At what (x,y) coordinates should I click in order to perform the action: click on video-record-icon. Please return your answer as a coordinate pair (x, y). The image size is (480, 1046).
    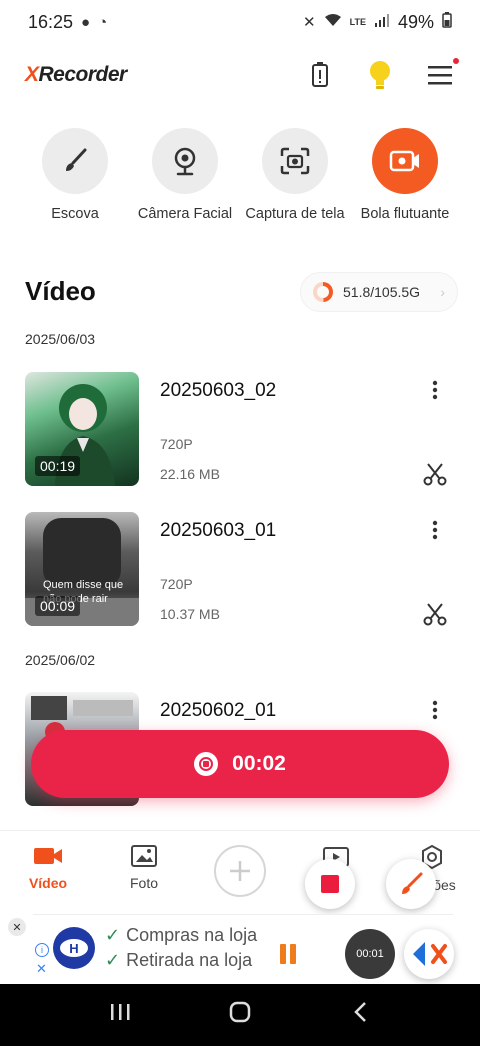
    Looking at the image, I should click on (405, 161).